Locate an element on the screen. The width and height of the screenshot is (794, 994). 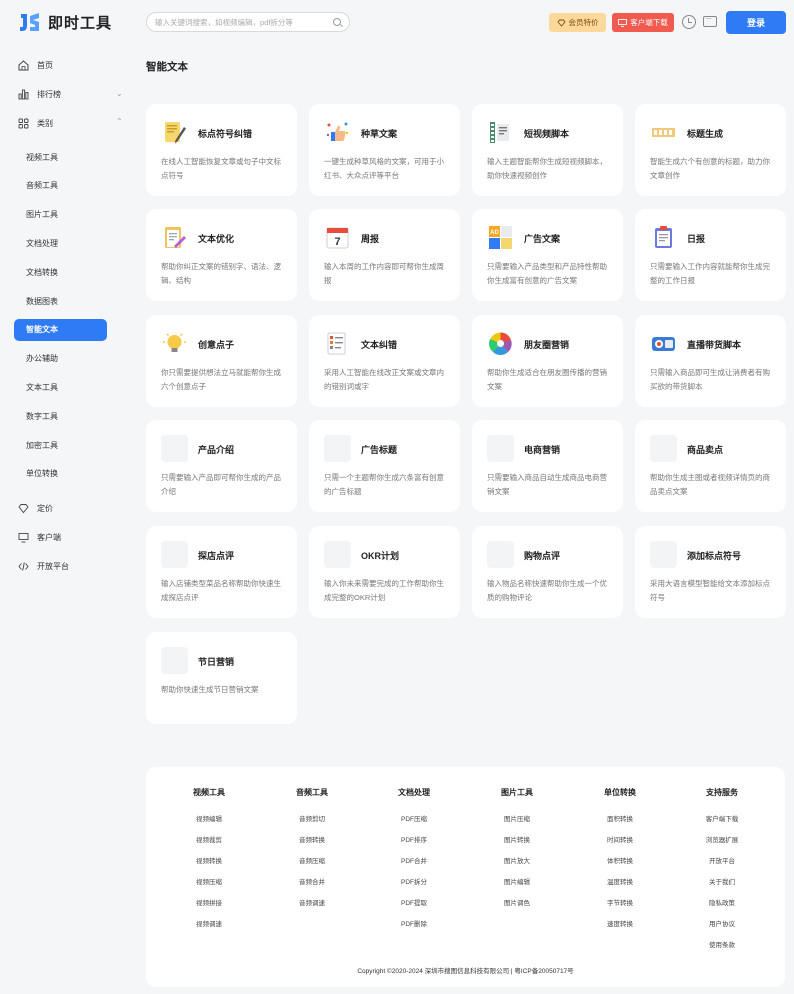
logo: 即时工具 is located at coordinates (65, 22).